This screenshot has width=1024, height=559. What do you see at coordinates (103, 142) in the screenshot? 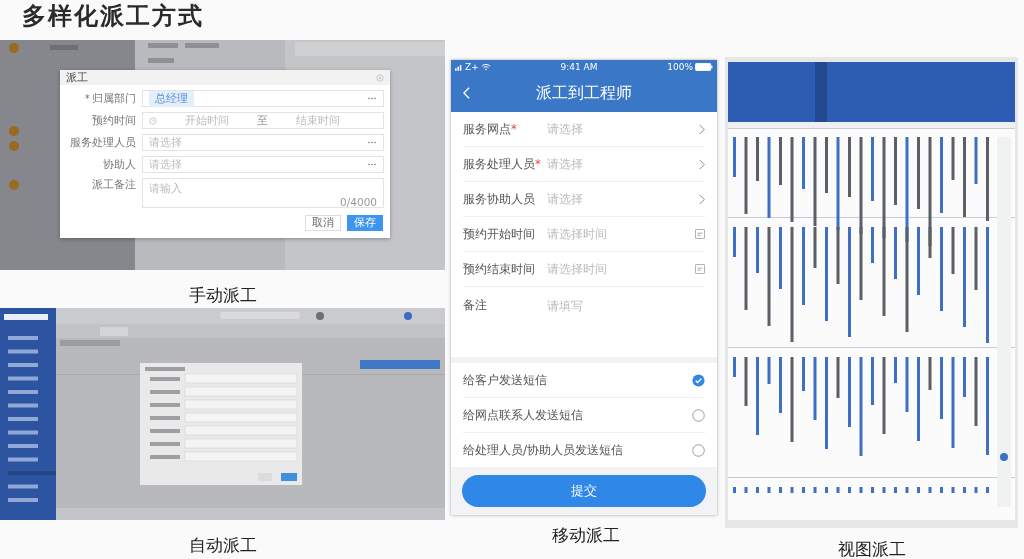
I see `field-label: 服务处理人员` at bounding box center [103, 142].